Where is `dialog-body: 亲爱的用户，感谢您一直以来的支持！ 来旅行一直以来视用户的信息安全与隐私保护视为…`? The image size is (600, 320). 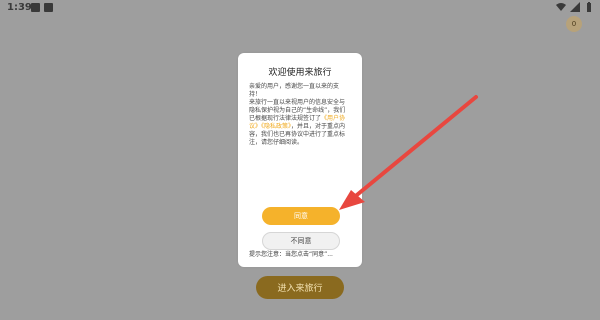
dialog-body: 亲爱的用户，感谢您一直以来的支持！ 来旅行一直以来视用户的信息安全与隐私保护视为… is located at coordinates (299, 115).